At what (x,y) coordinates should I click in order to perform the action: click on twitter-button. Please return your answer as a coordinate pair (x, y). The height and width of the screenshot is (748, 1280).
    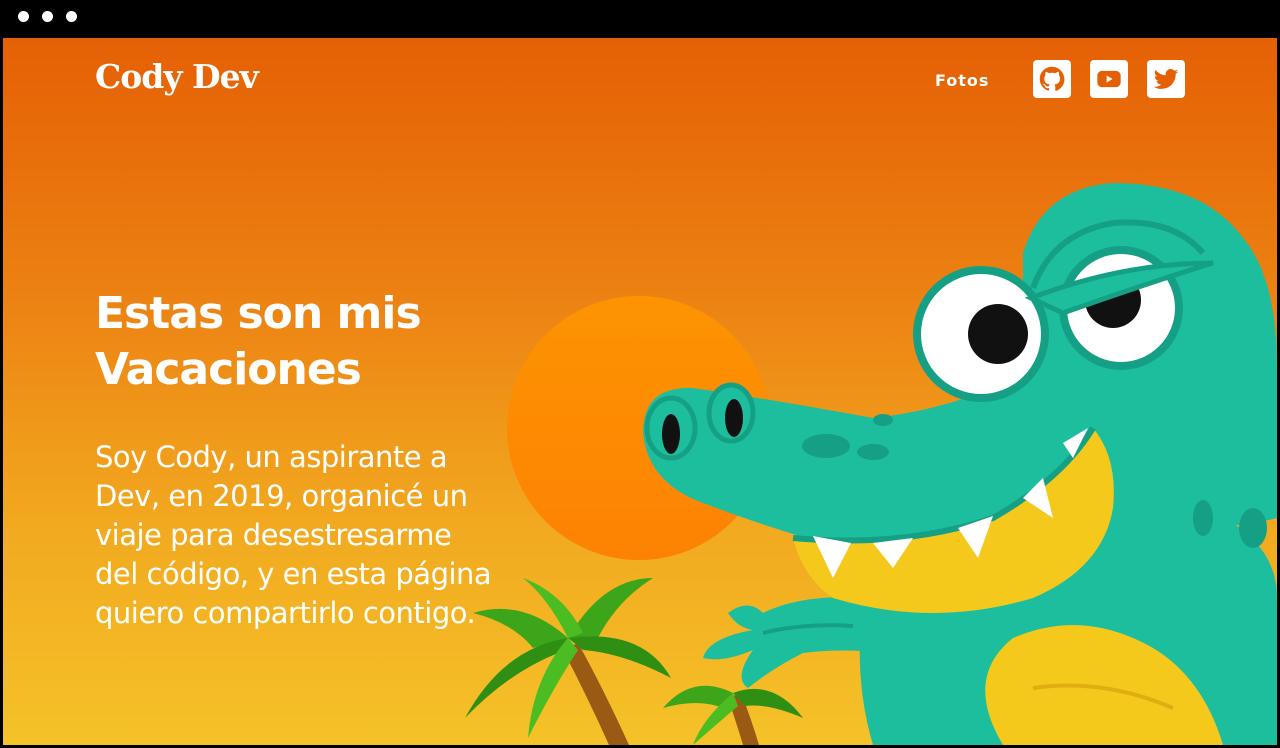
    Looking at the image, I should click on (1166, 79).